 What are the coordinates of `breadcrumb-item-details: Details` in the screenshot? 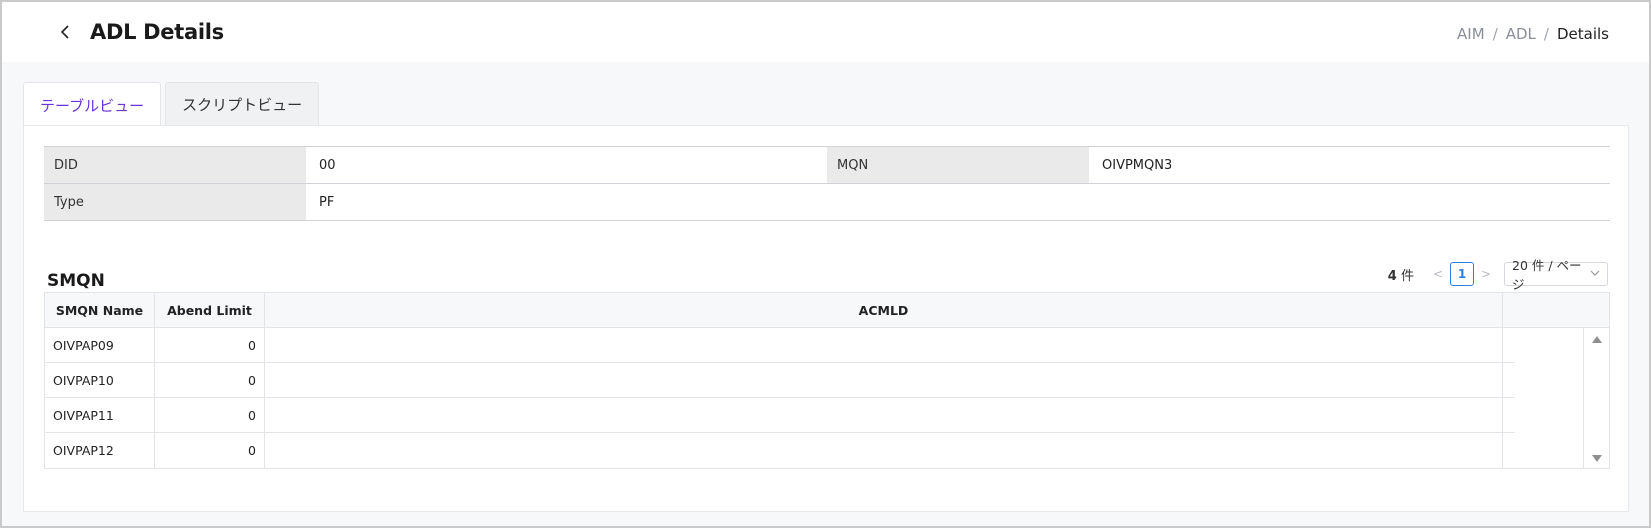 It's located at (1582, 34).